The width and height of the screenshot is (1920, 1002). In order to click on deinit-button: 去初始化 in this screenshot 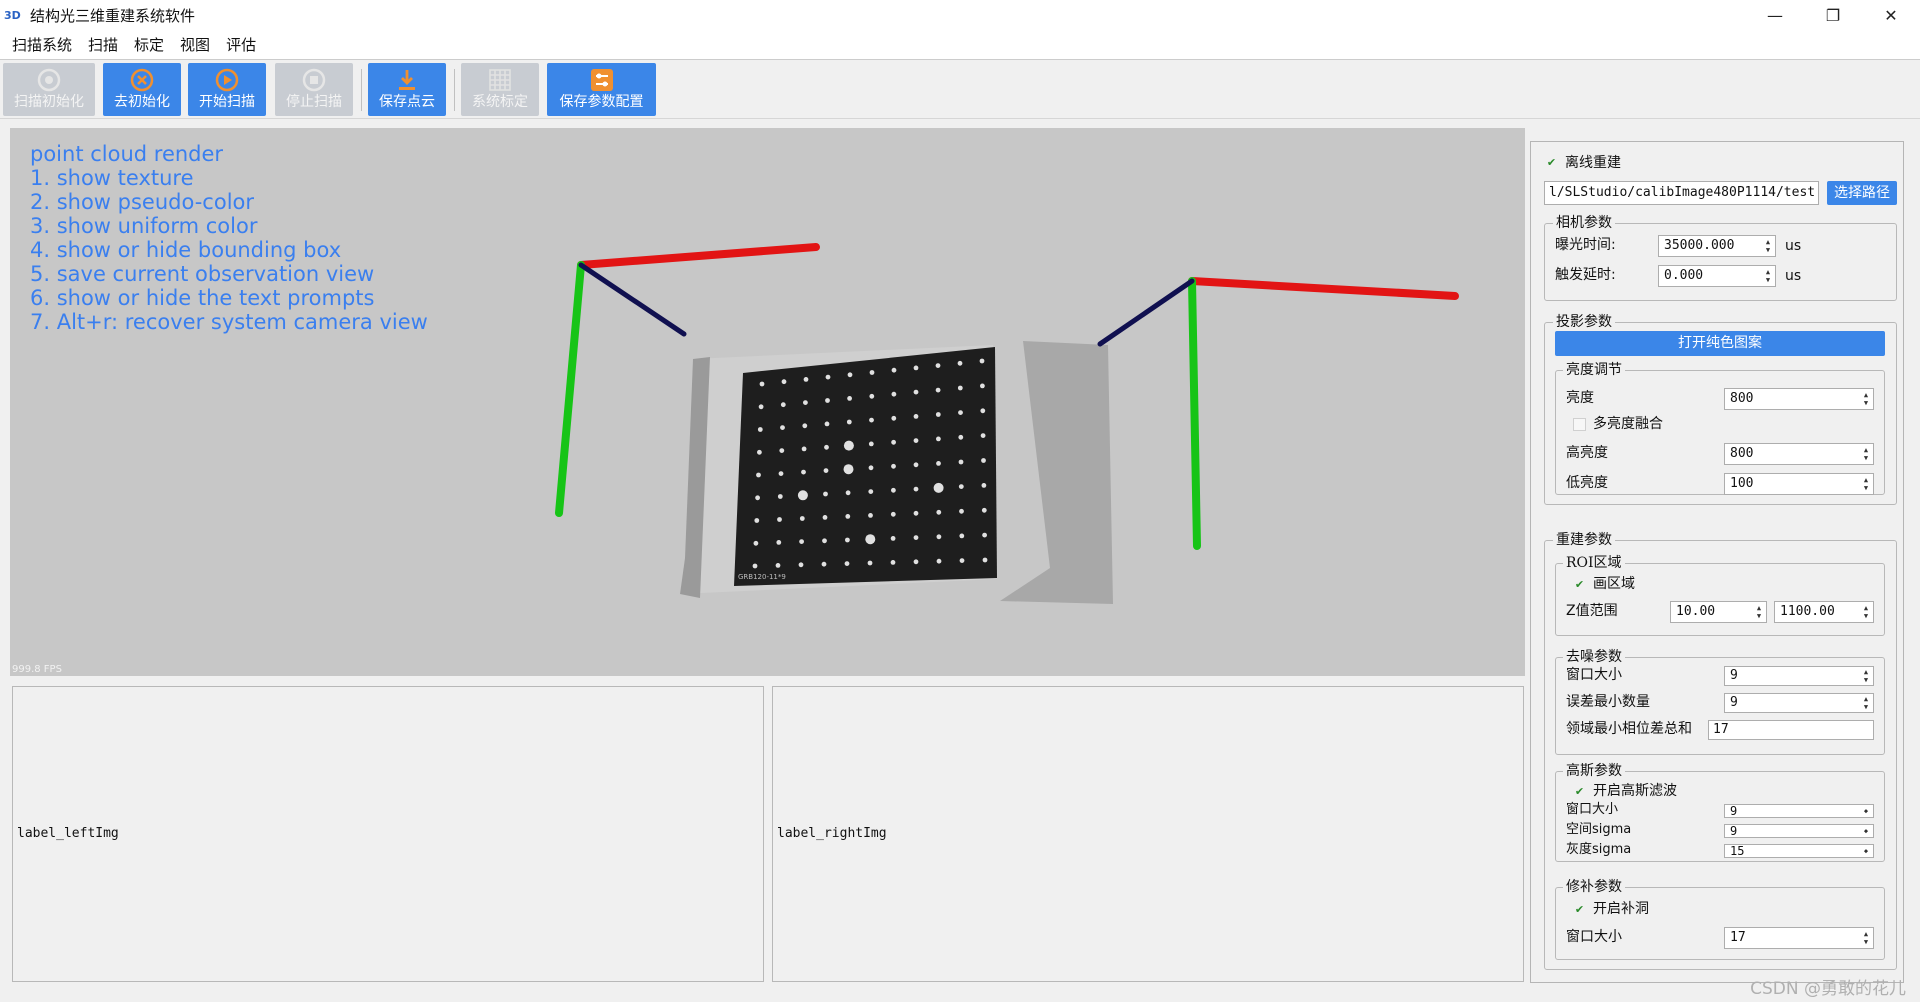, I will do `click(142, 89)`.